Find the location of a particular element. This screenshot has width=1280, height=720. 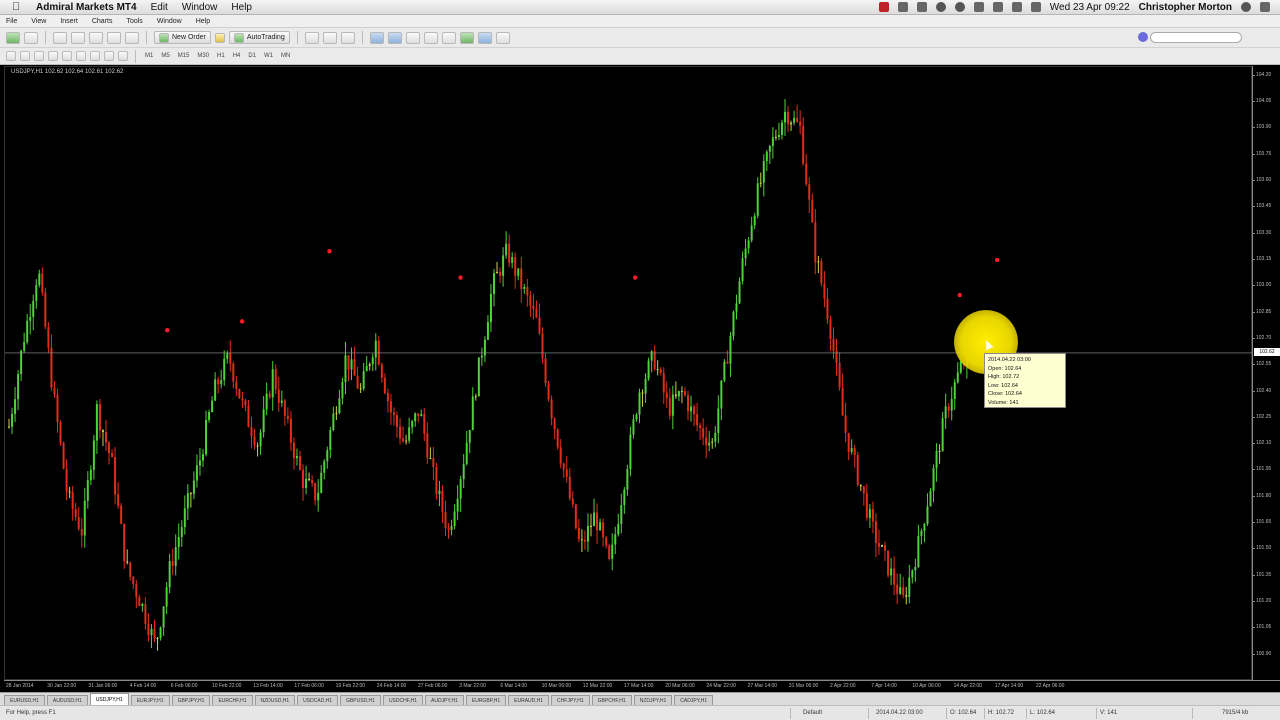

tester-icon is located at coordinates (132, 37).